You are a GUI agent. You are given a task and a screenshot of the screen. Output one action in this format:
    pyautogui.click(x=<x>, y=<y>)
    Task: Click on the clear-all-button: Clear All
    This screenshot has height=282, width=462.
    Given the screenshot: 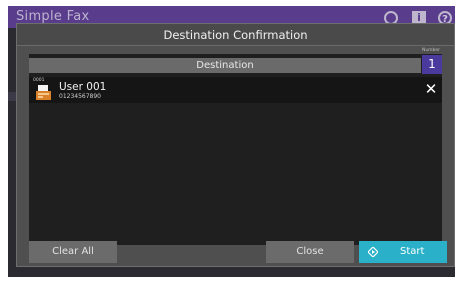 What is the action you would take?
    pyautogui.click(x=73, y=252)
    